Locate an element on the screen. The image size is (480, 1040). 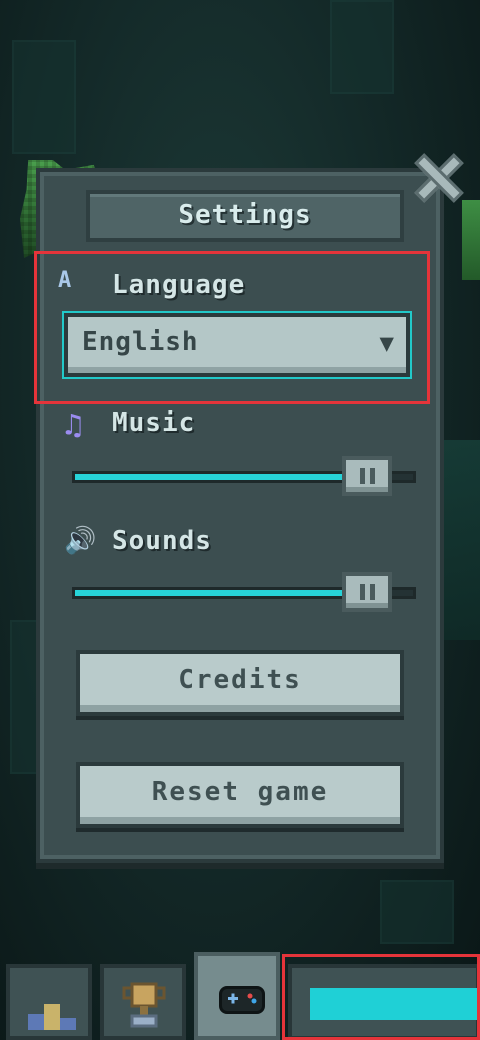
gamepad-icon is located at coordinates (242, 1000).